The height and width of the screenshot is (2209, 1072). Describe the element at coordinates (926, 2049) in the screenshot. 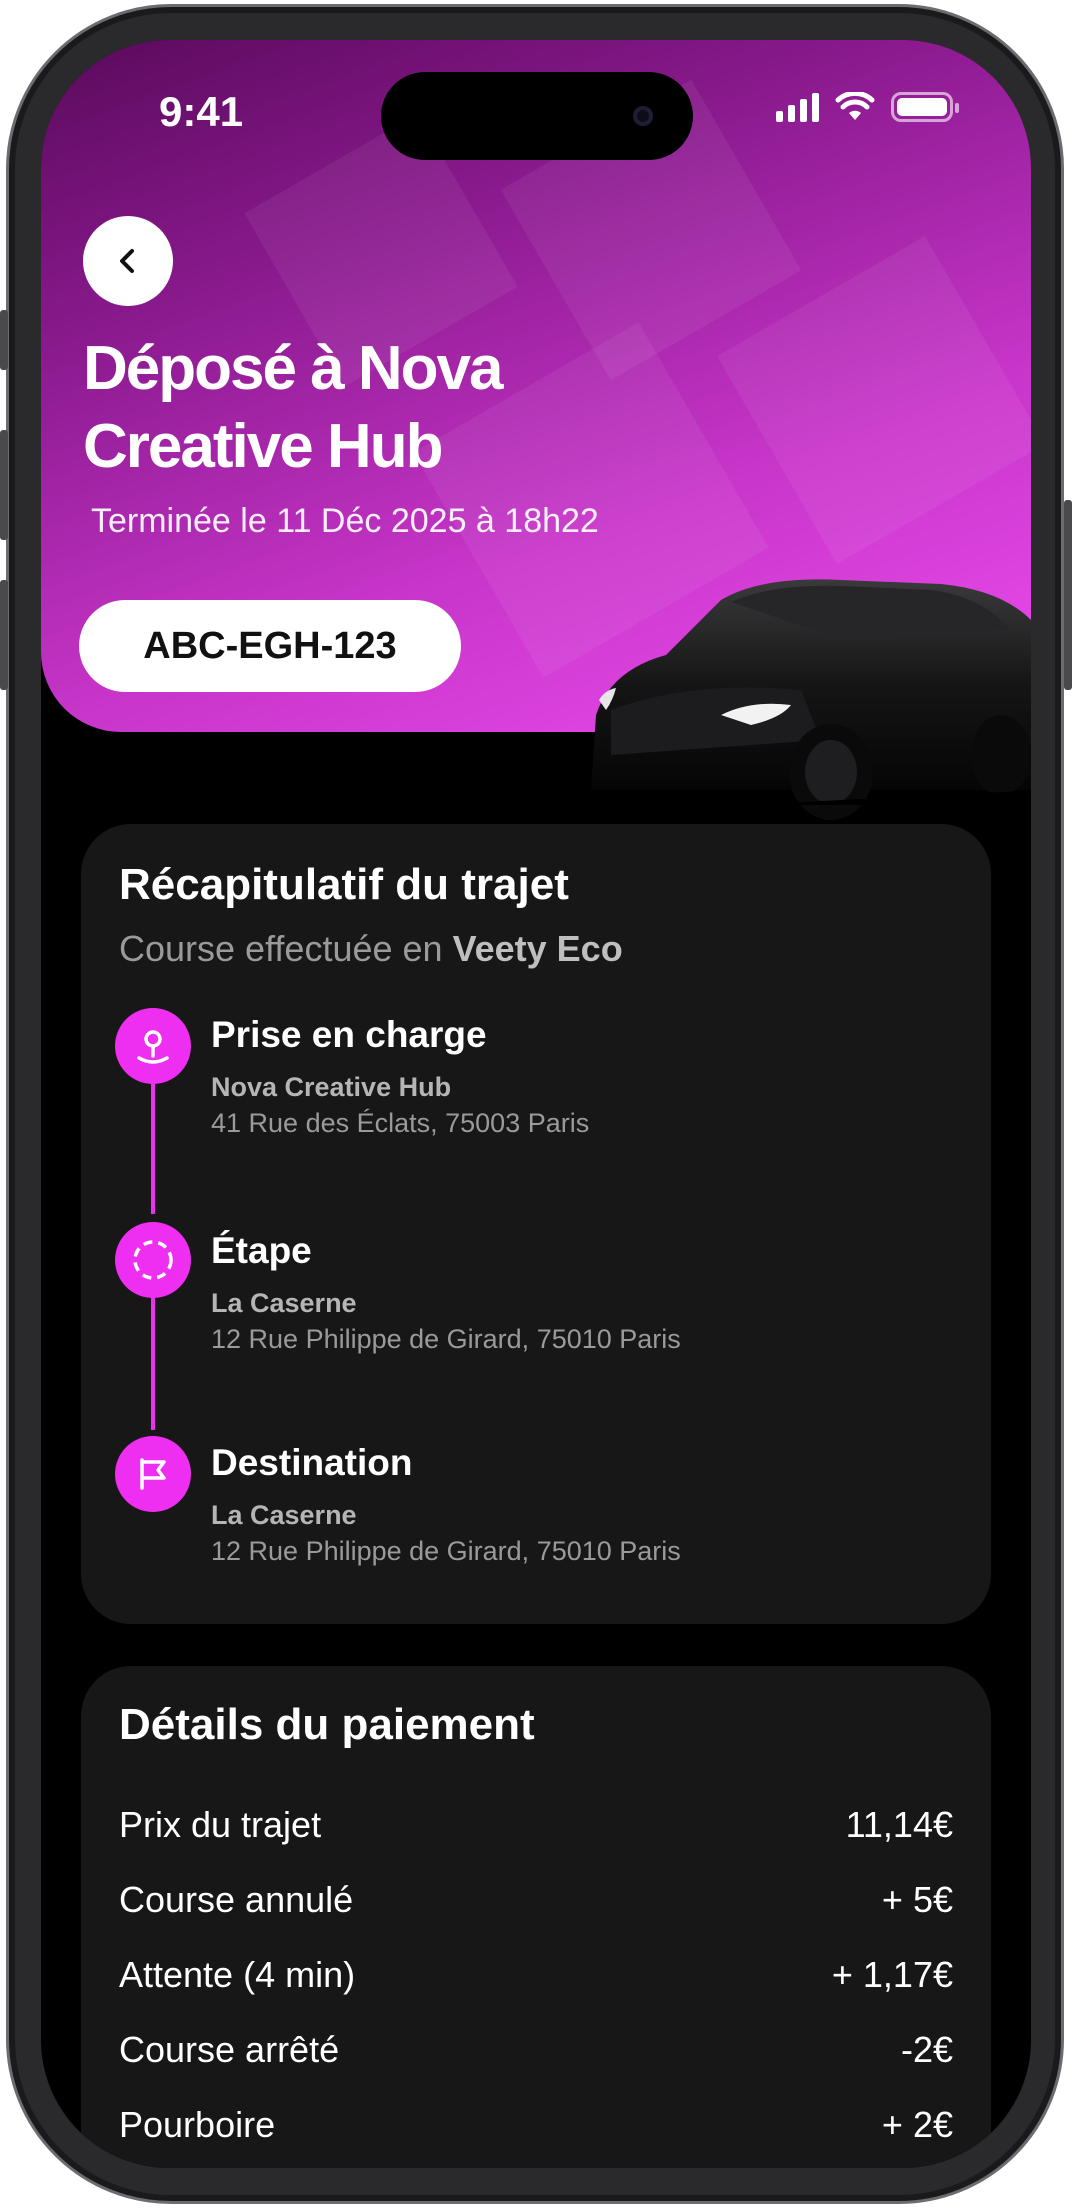

I see `payment-row-value: -2€` at that location.